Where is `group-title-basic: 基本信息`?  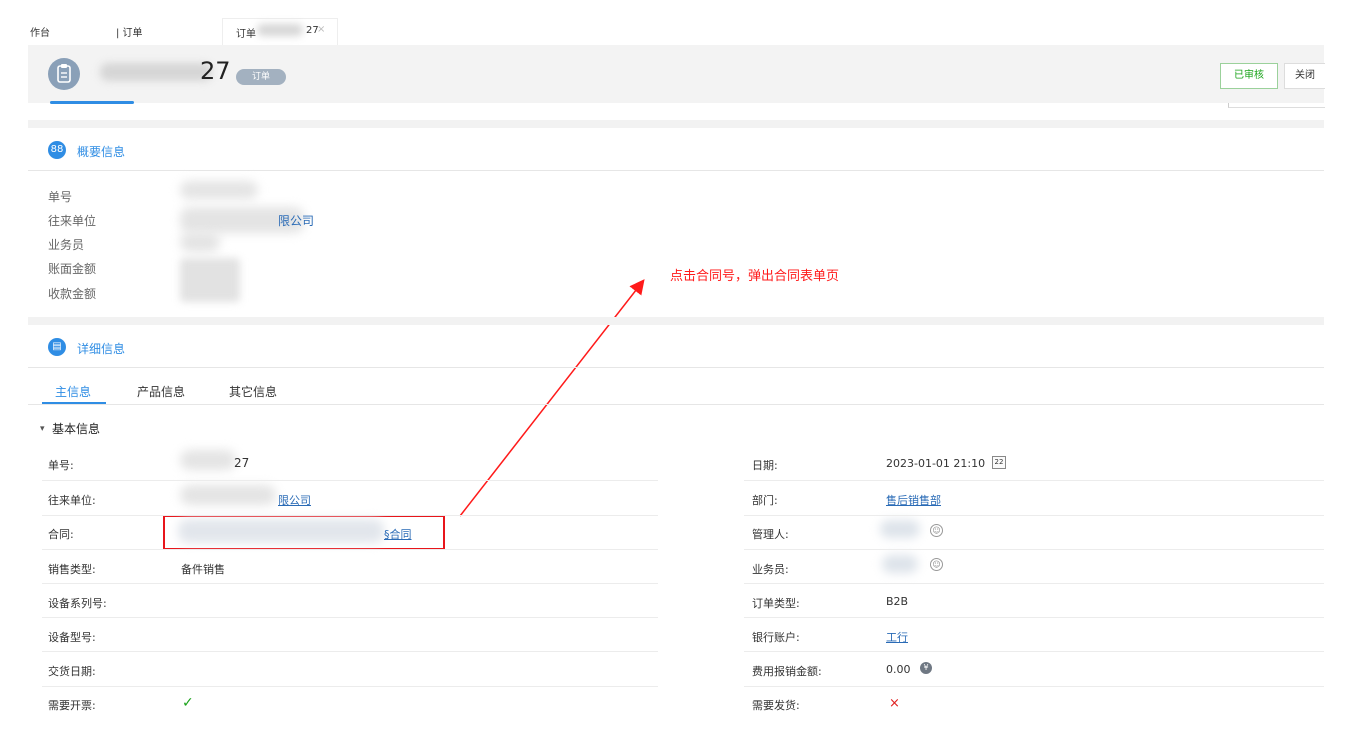
group-title-basic: 基本信息 is located at coordinates (76, 428).